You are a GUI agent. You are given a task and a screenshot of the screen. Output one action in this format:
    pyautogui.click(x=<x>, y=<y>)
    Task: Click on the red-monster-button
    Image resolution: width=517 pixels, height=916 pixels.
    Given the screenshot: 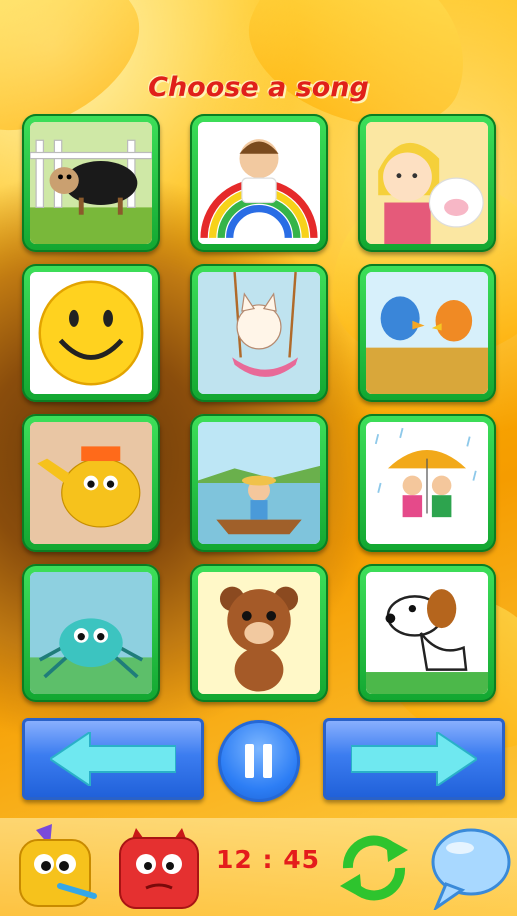 What is the action you would take?
    pyautogui.click(x=159, y=868)
    